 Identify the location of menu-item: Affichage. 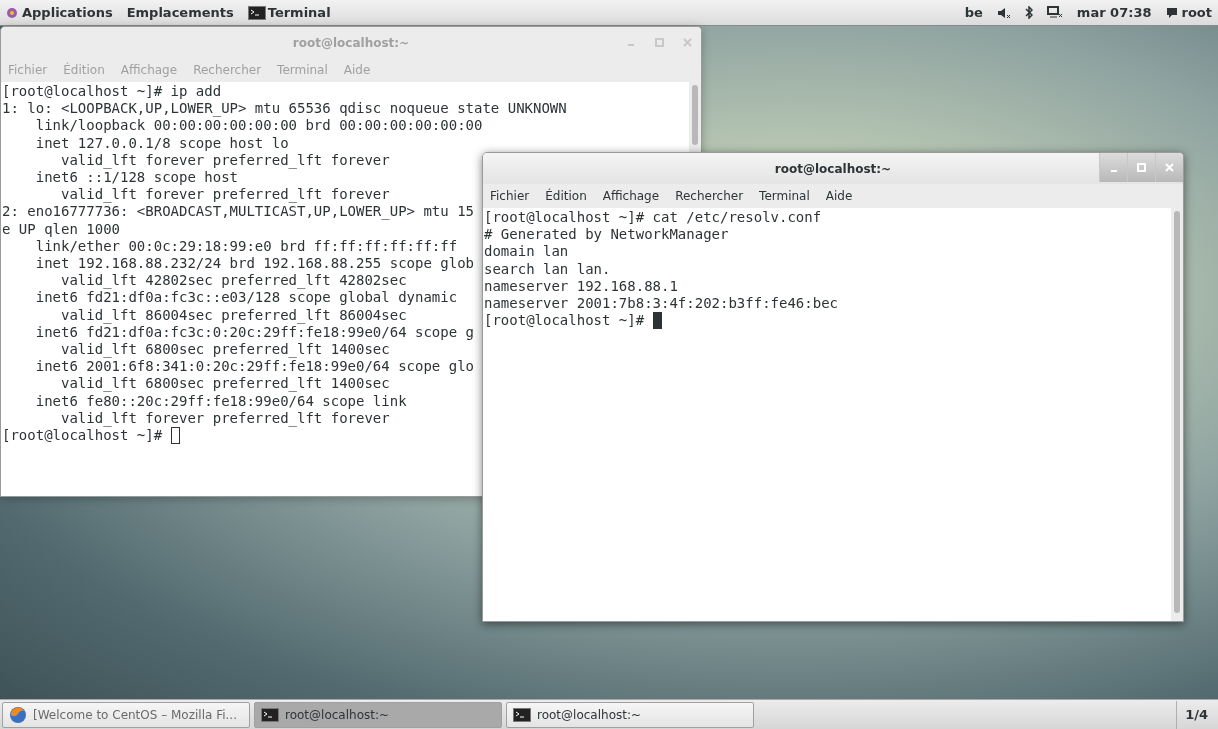
(631, 196).